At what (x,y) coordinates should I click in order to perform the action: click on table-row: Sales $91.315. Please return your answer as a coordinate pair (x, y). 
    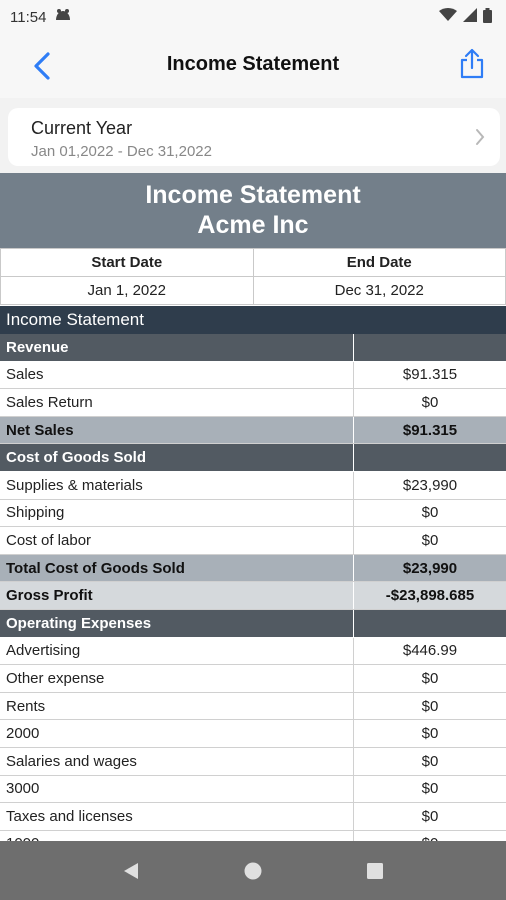
    Looking at the image, I should click on (253, 375).